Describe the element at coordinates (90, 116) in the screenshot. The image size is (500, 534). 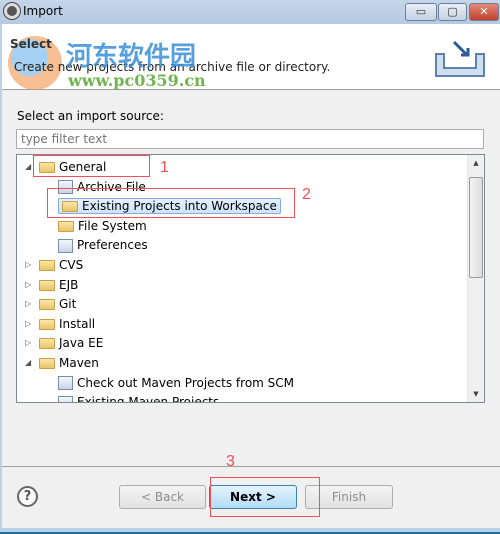
I see `import-source-label: Select an import source:` at that location.